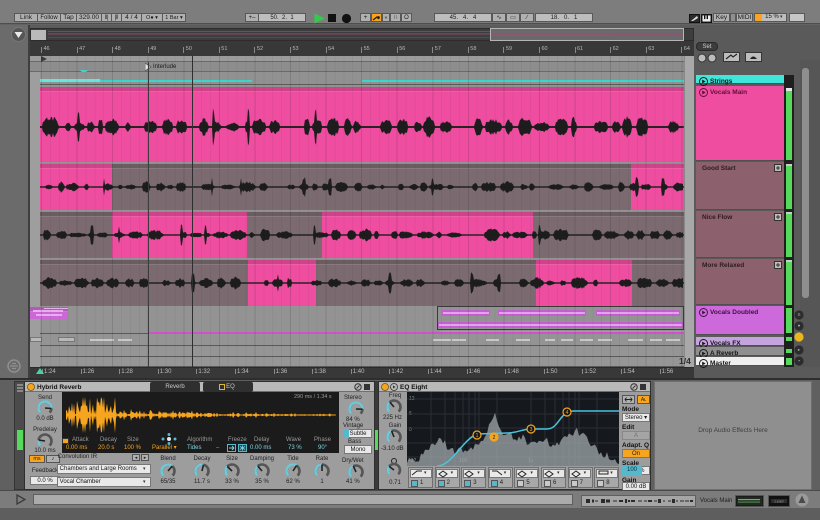  Describe the element at coordinates (477, 436) in the screenshot. I see `svg-text: 1` at that location.